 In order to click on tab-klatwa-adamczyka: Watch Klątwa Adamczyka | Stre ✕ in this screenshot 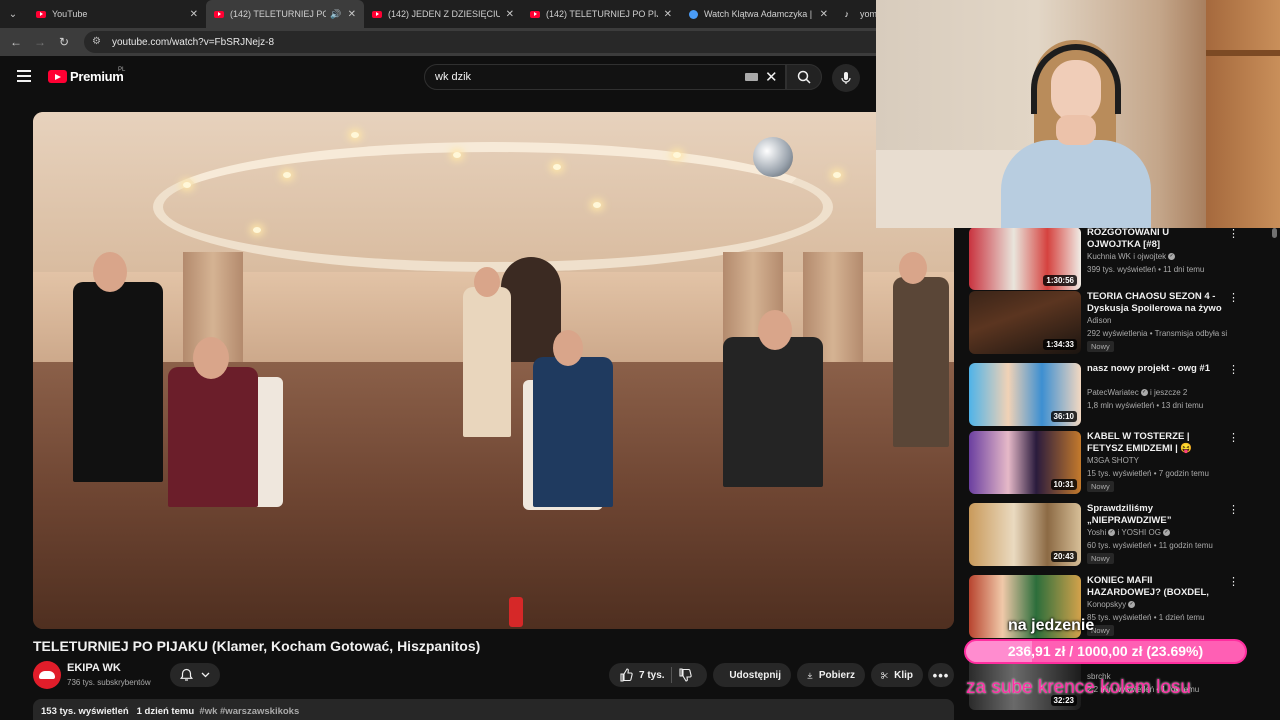, I will do `click(758, 14)`.